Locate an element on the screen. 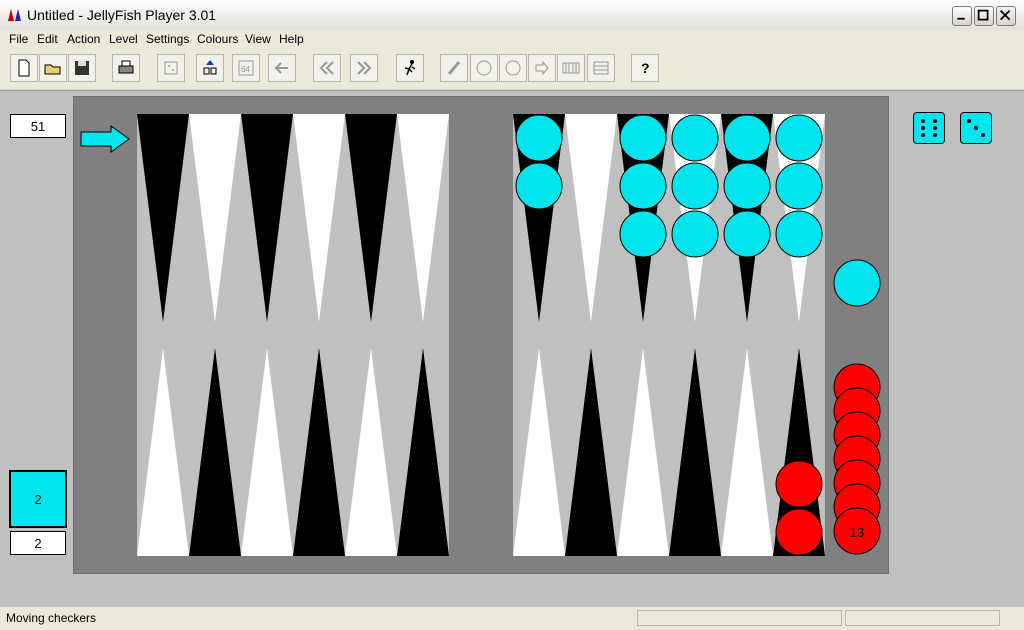 The height and width of the screenshot is (630, 1024). menu-edit: Edit is located at coordinates (47, 39).